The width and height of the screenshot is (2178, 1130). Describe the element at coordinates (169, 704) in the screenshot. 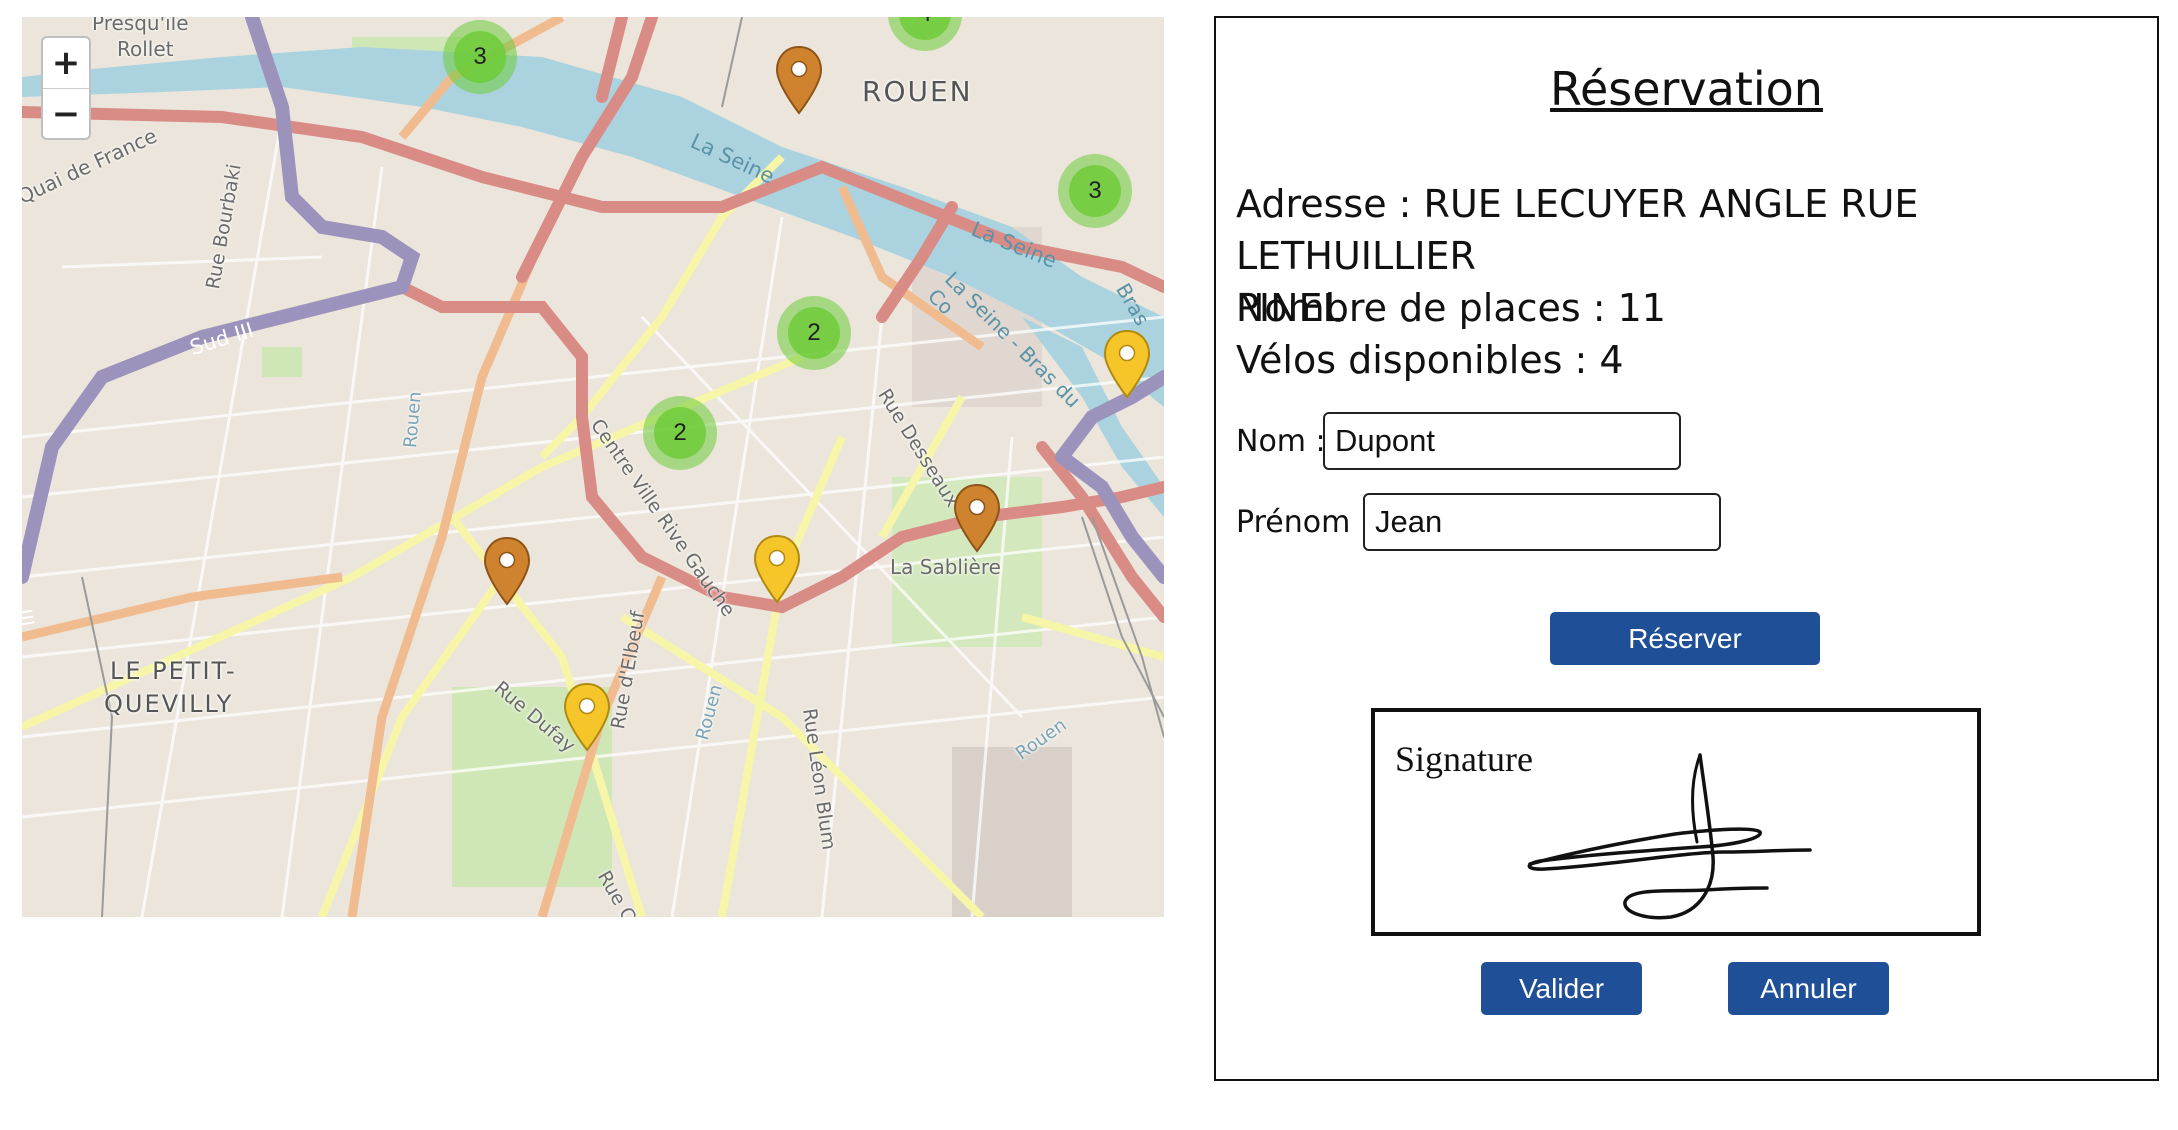

I see `map-label-quevilly: QUEVILLY` at that location.